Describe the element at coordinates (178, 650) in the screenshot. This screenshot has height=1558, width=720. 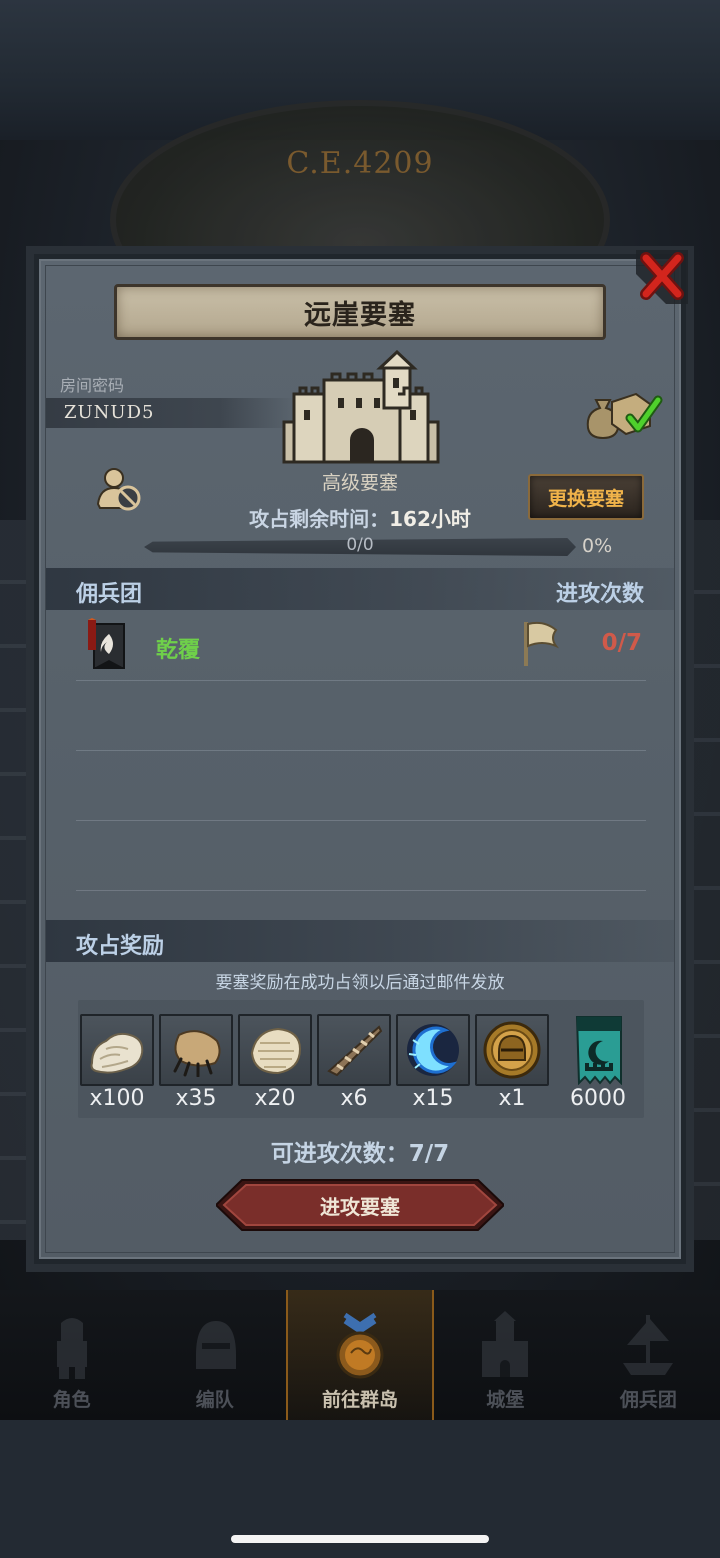
I see `mercenary-name: 乾覆` at that location.